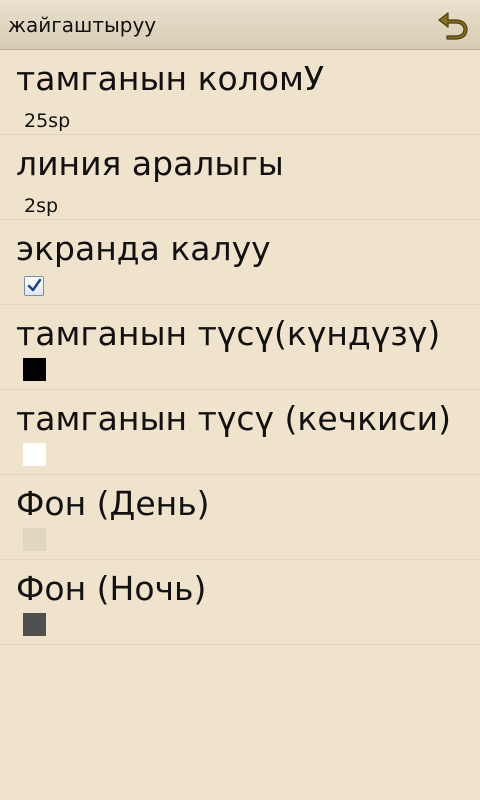 This screenshot has width=480, height=800. What do you see at coordinates (82, 25) in the screenshot?
I see `page-title: жайгаштыруу` at bounding box center [82, 25].